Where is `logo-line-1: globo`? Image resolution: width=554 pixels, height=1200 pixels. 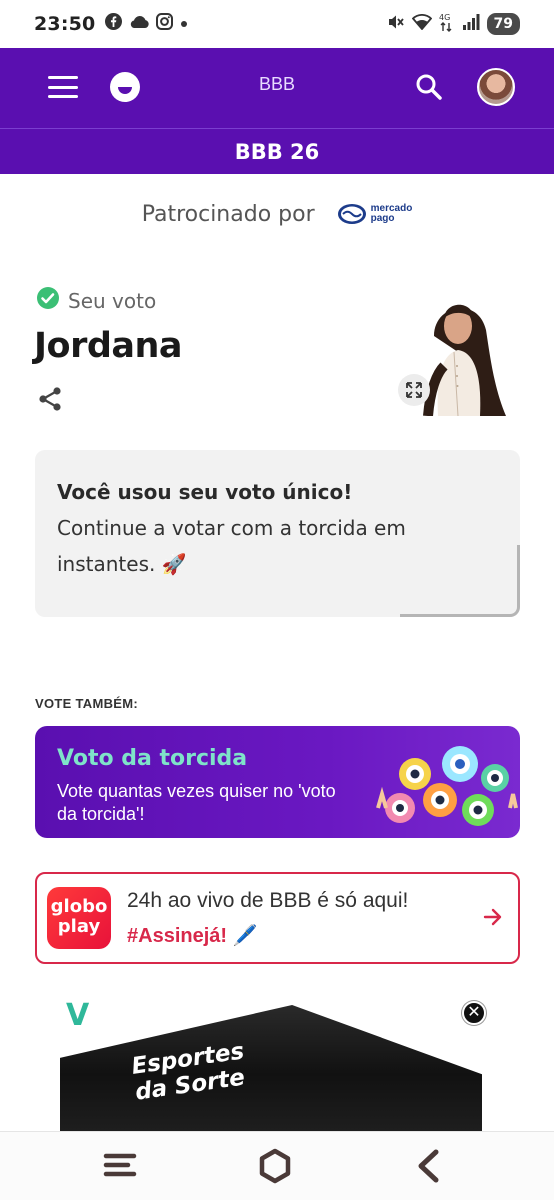
logo-line-1: globo is located at coordinates (79, 906).